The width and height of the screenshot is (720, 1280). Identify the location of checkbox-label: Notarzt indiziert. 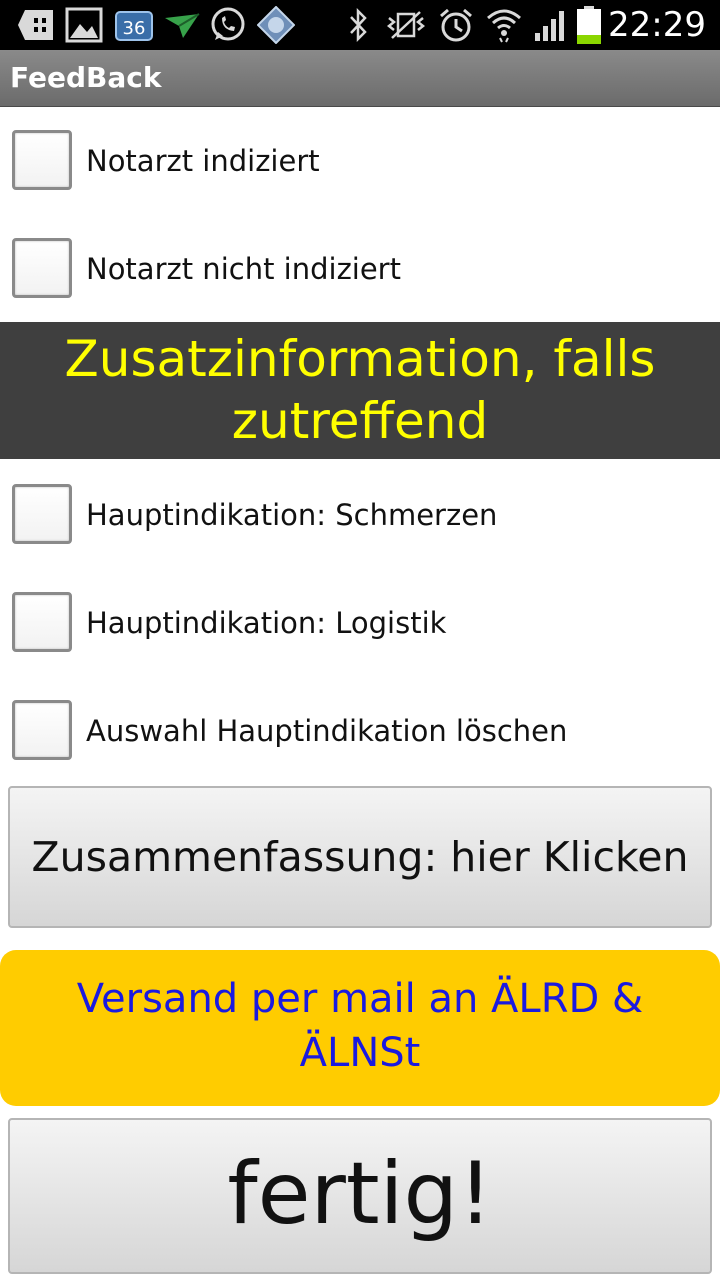
(203, 161).